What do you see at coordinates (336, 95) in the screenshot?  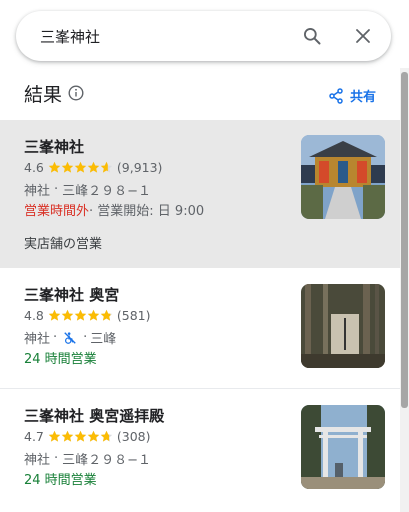 I see `share-icon` at bounding box center [336, 95].